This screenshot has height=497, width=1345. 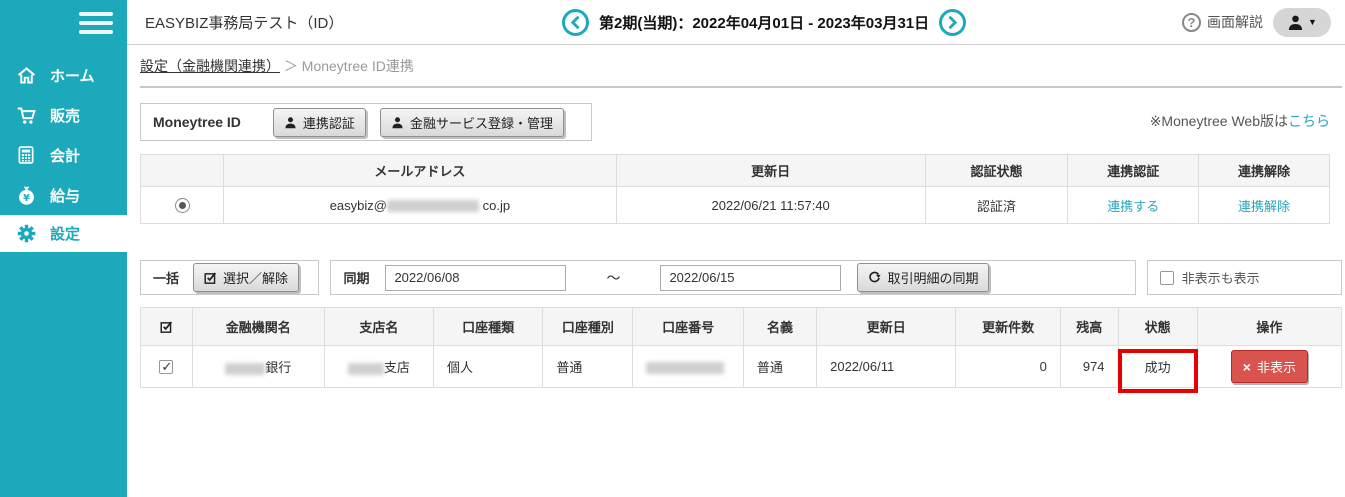 I want to click on chevron-right-icon, so click(x=953, y=22).